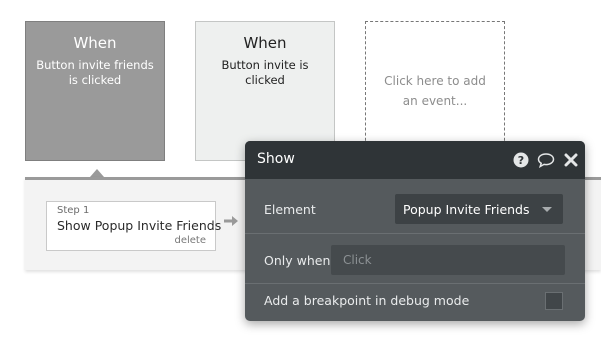 The width and height of the screenshot is (601, 340). I want to click on element-dropdown: Popup Invite Friends, so click(479, 209).